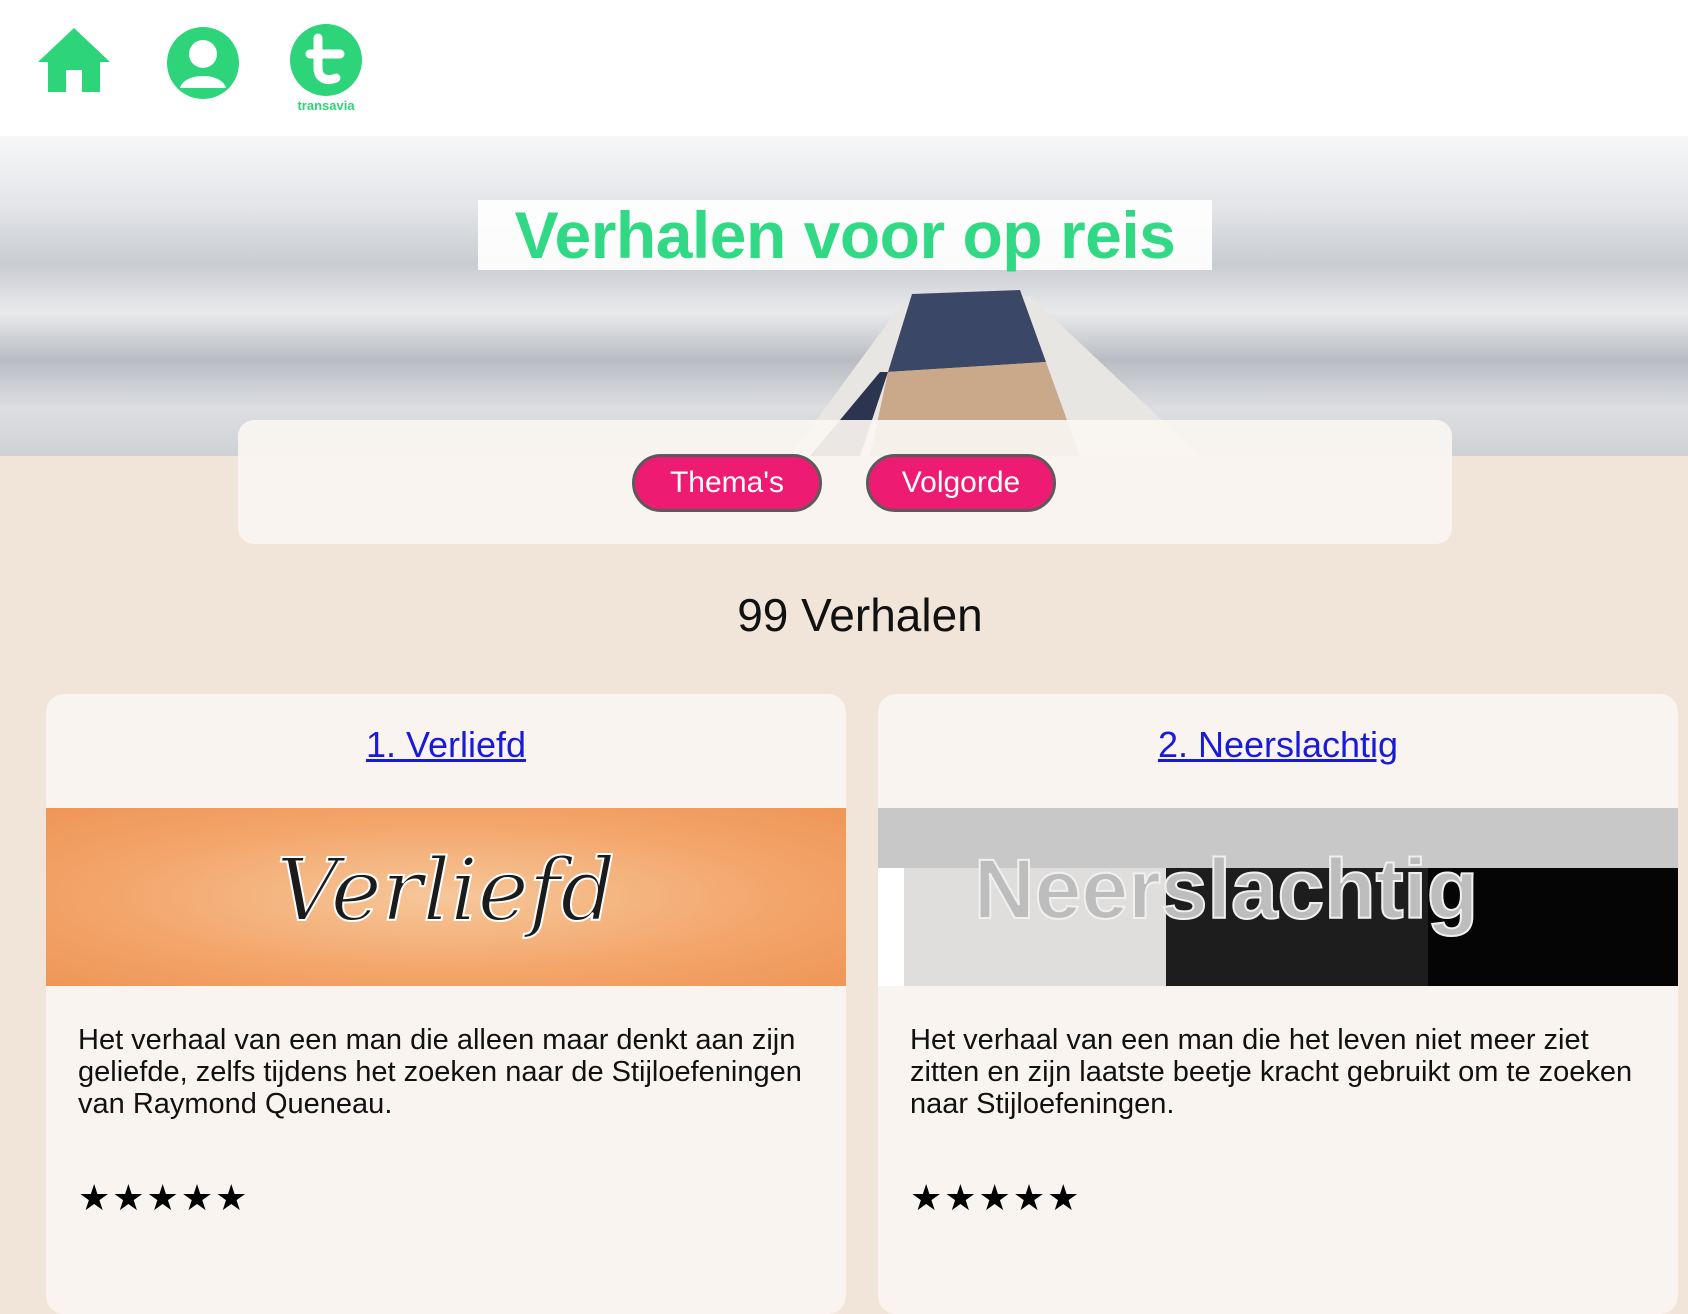  I want to click on themes-button: Thema's, so click(727, 483).